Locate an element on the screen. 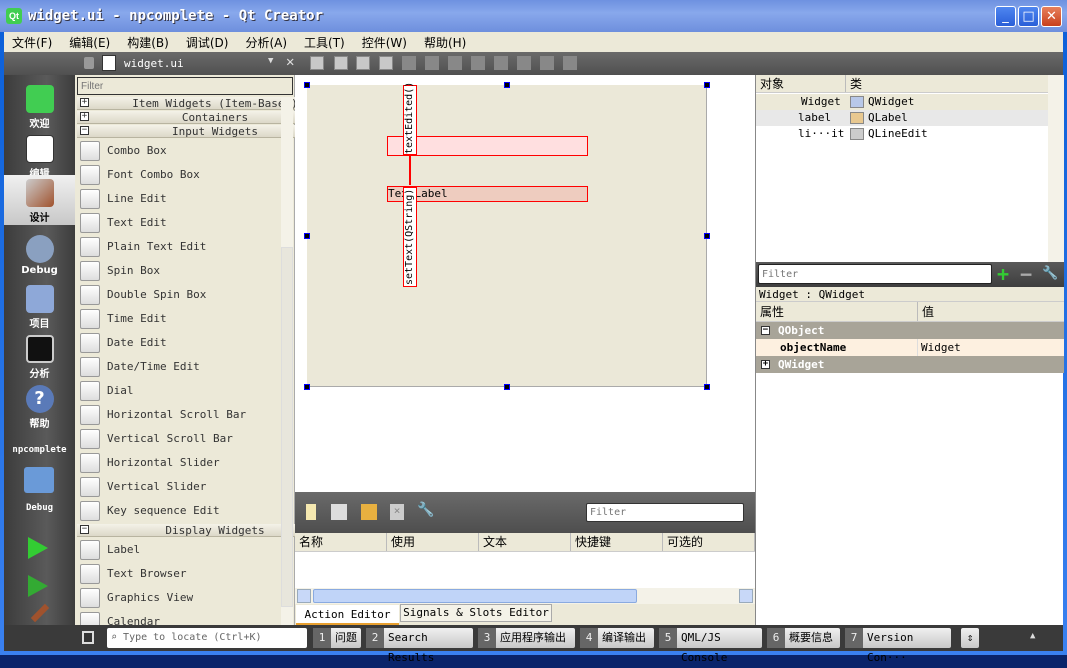 This screenshot has width=1067, height=668. widget-item: Graphics View is located at coordinates (177, 598).